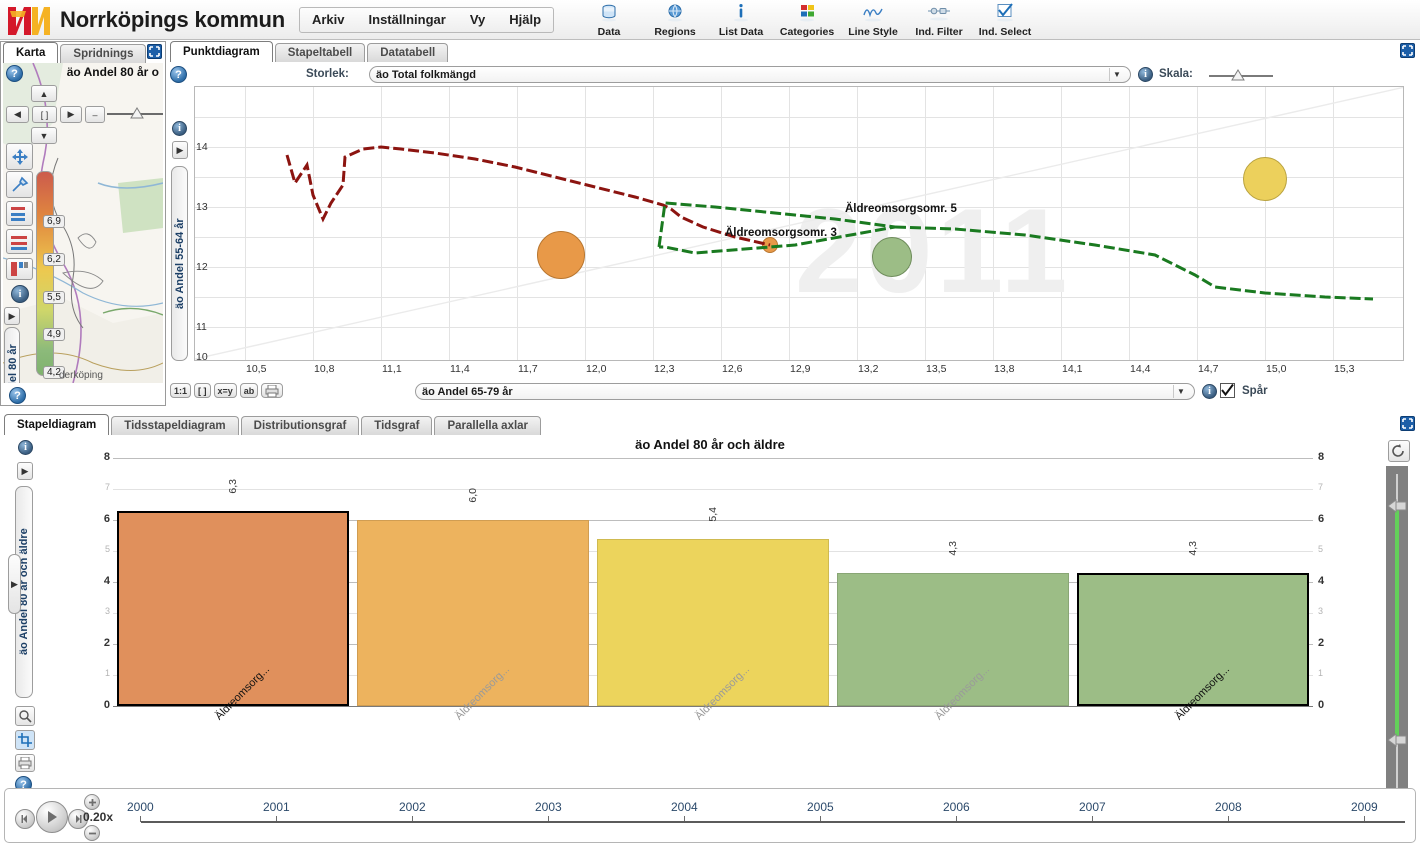 The image size is (1420, 847). Describe the element at coordinates (939, 20) in the screenshot. I see `toolbar-button-ind-filter: Ind. Filter` at that location.